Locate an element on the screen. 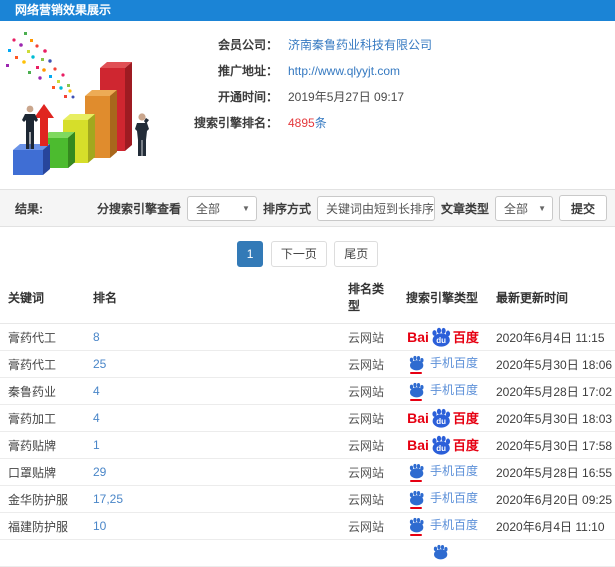 The width and height of the screenshot is (615, 567). info-row-company: 会员公司： 济南秦鲁药业科技有限公司 is located at coordinates (300, 45).